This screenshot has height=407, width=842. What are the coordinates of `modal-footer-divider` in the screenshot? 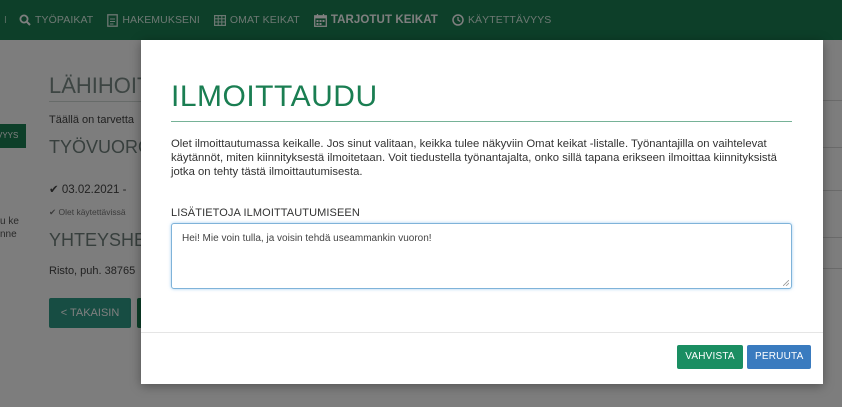 It's located at (482, 332).